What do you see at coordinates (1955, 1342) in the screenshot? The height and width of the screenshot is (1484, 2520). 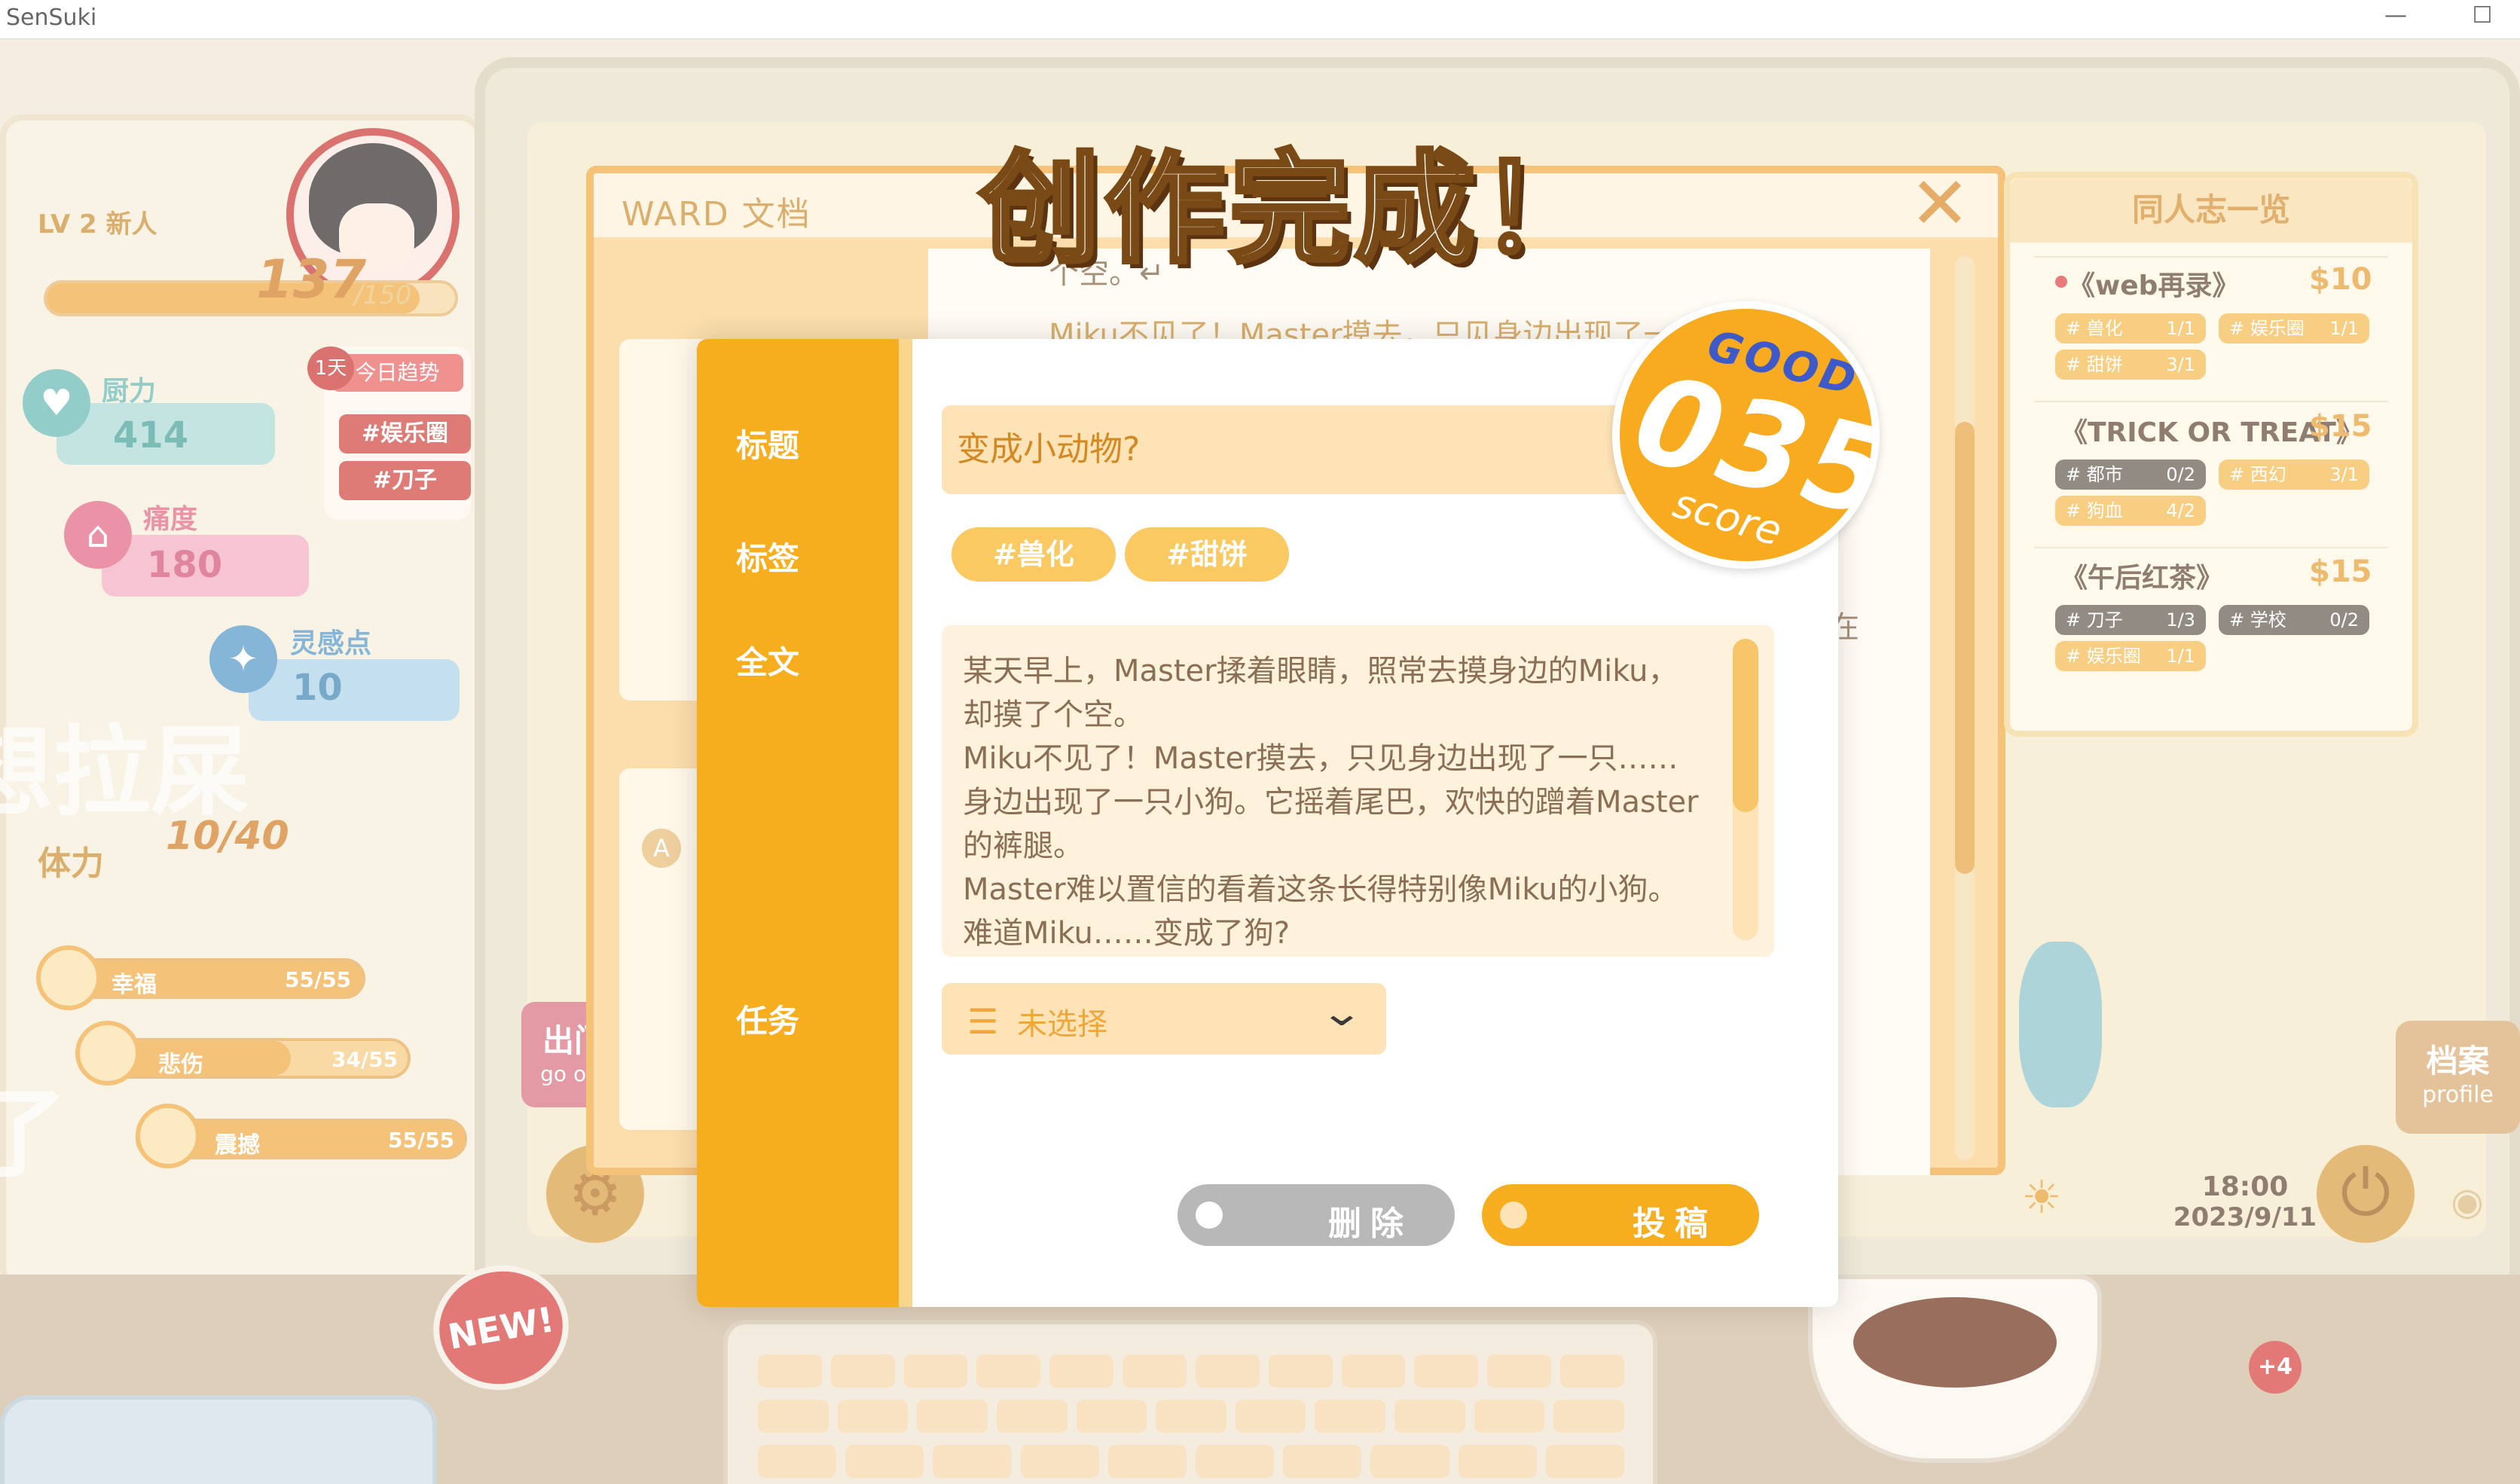 I see `coffee` at bounding box center [1955, 1342].